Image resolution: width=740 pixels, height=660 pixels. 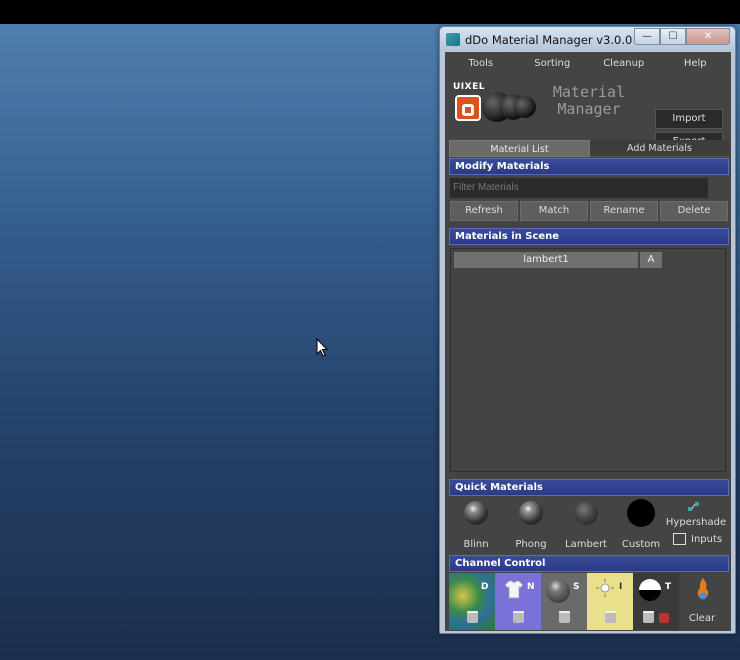 What do you see at coordinates (586, 525) in the screenshot?
I see `quick-lambert: Lambert` at bounding box center [586, 525].